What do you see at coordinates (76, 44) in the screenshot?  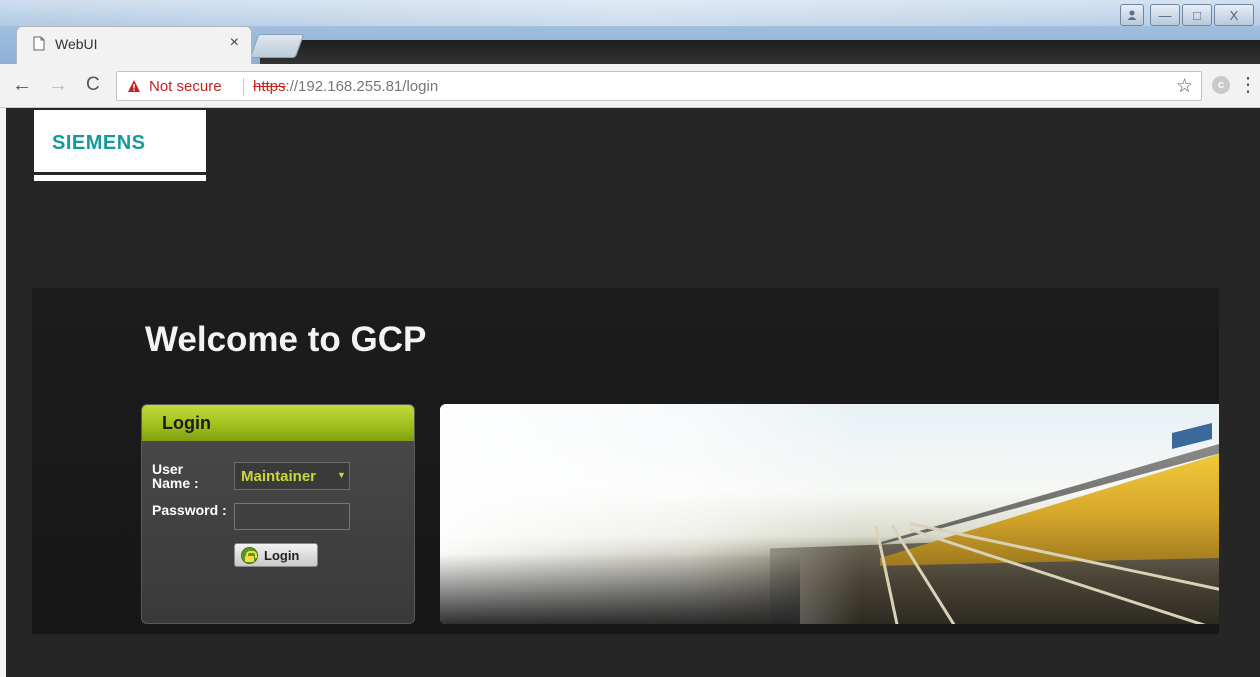 I see `tab-title: WebUI` at bounding box center [76, 44].